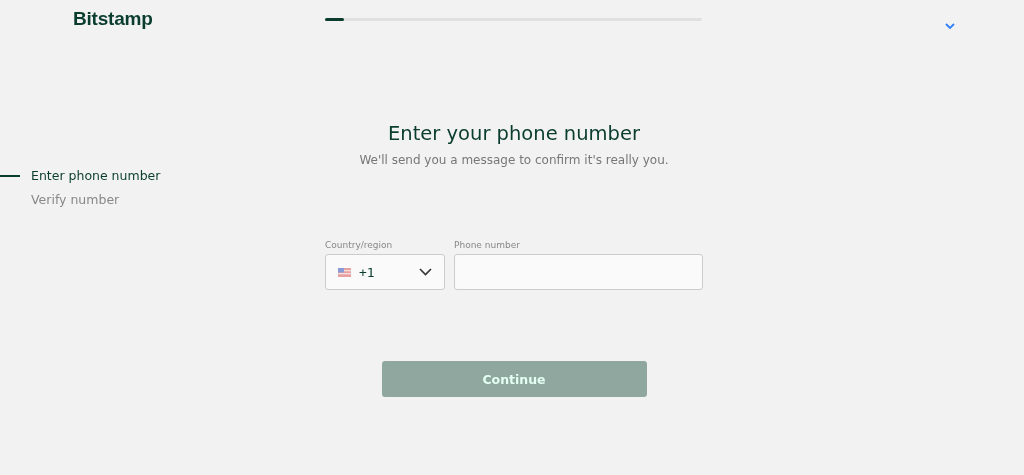 The image size is (1024, 475). What do you see at coordinates (487, 245) in the screenshot?
I see `field-label: Phone number` at bounding box center [487, 245].